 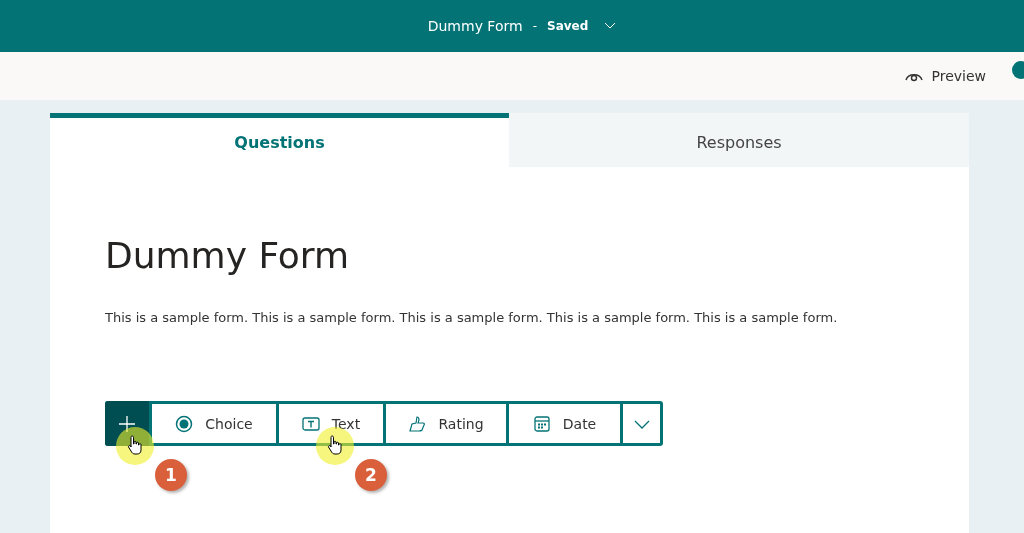 What do you see at coordinates (310, 423) in the screenshot?
I see `text-icon` at bounding box center [310, 423].